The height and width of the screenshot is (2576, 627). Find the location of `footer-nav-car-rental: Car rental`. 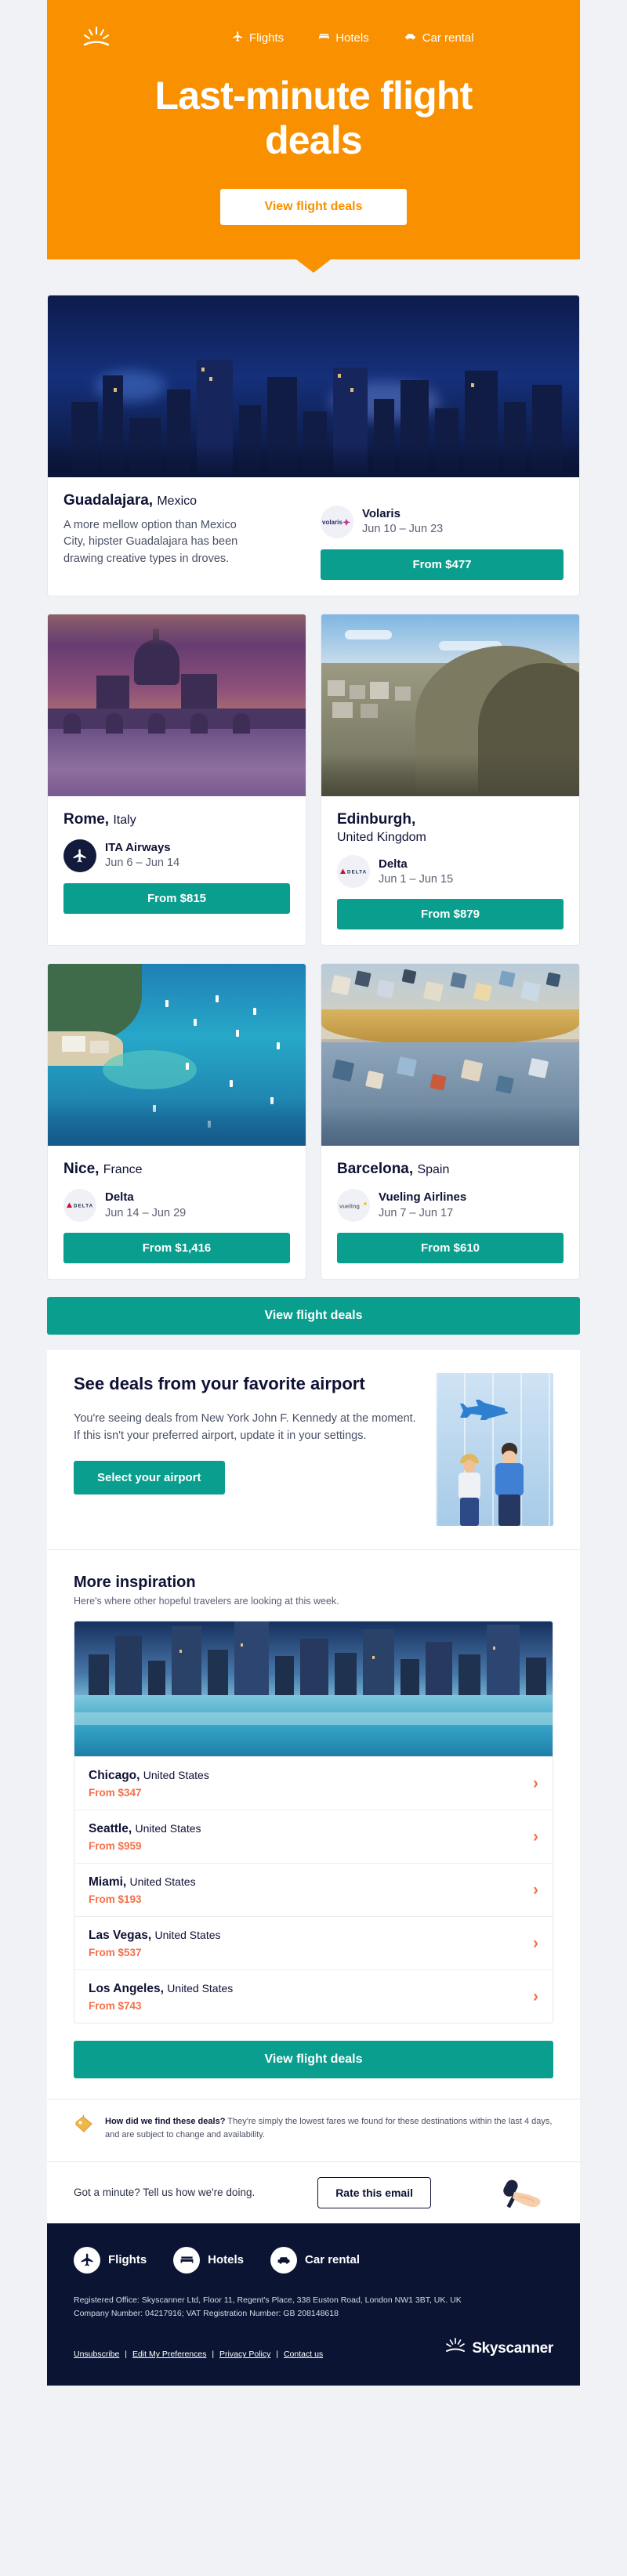

footer-nav-car-rental: Car rental is located at coordinates (315, 2259).